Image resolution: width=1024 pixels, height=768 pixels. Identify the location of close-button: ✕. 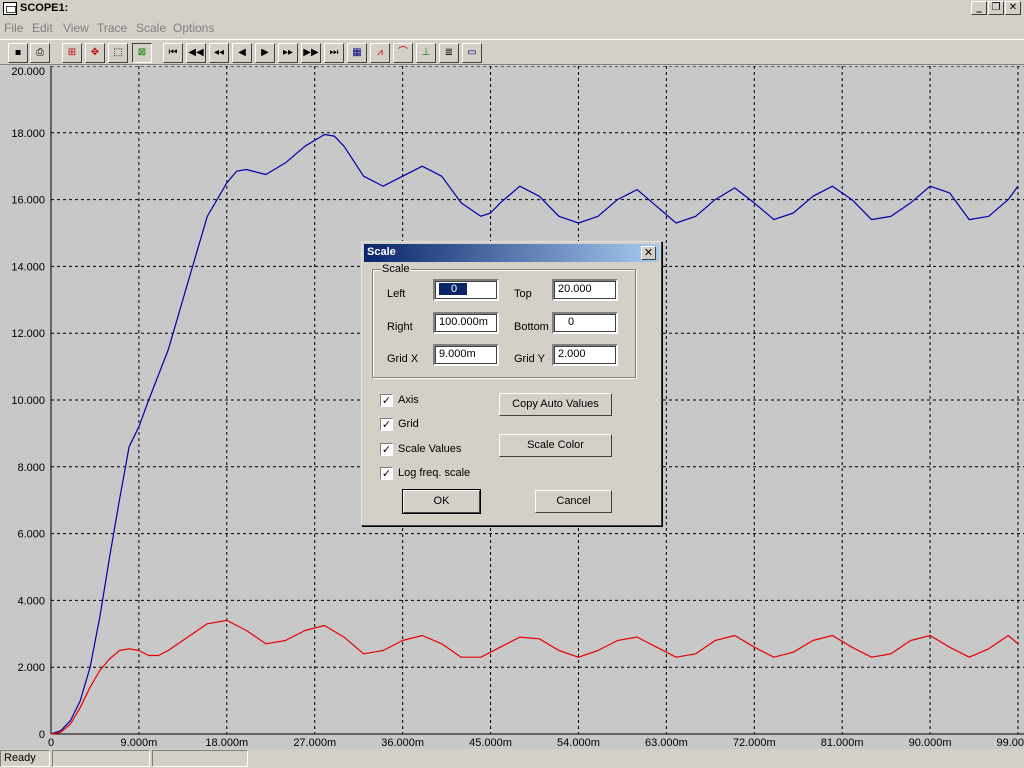
(1013, 8).